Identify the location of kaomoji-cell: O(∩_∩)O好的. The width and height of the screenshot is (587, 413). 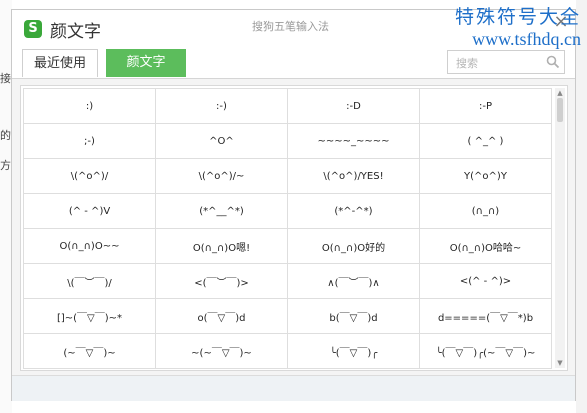
(353, 246).